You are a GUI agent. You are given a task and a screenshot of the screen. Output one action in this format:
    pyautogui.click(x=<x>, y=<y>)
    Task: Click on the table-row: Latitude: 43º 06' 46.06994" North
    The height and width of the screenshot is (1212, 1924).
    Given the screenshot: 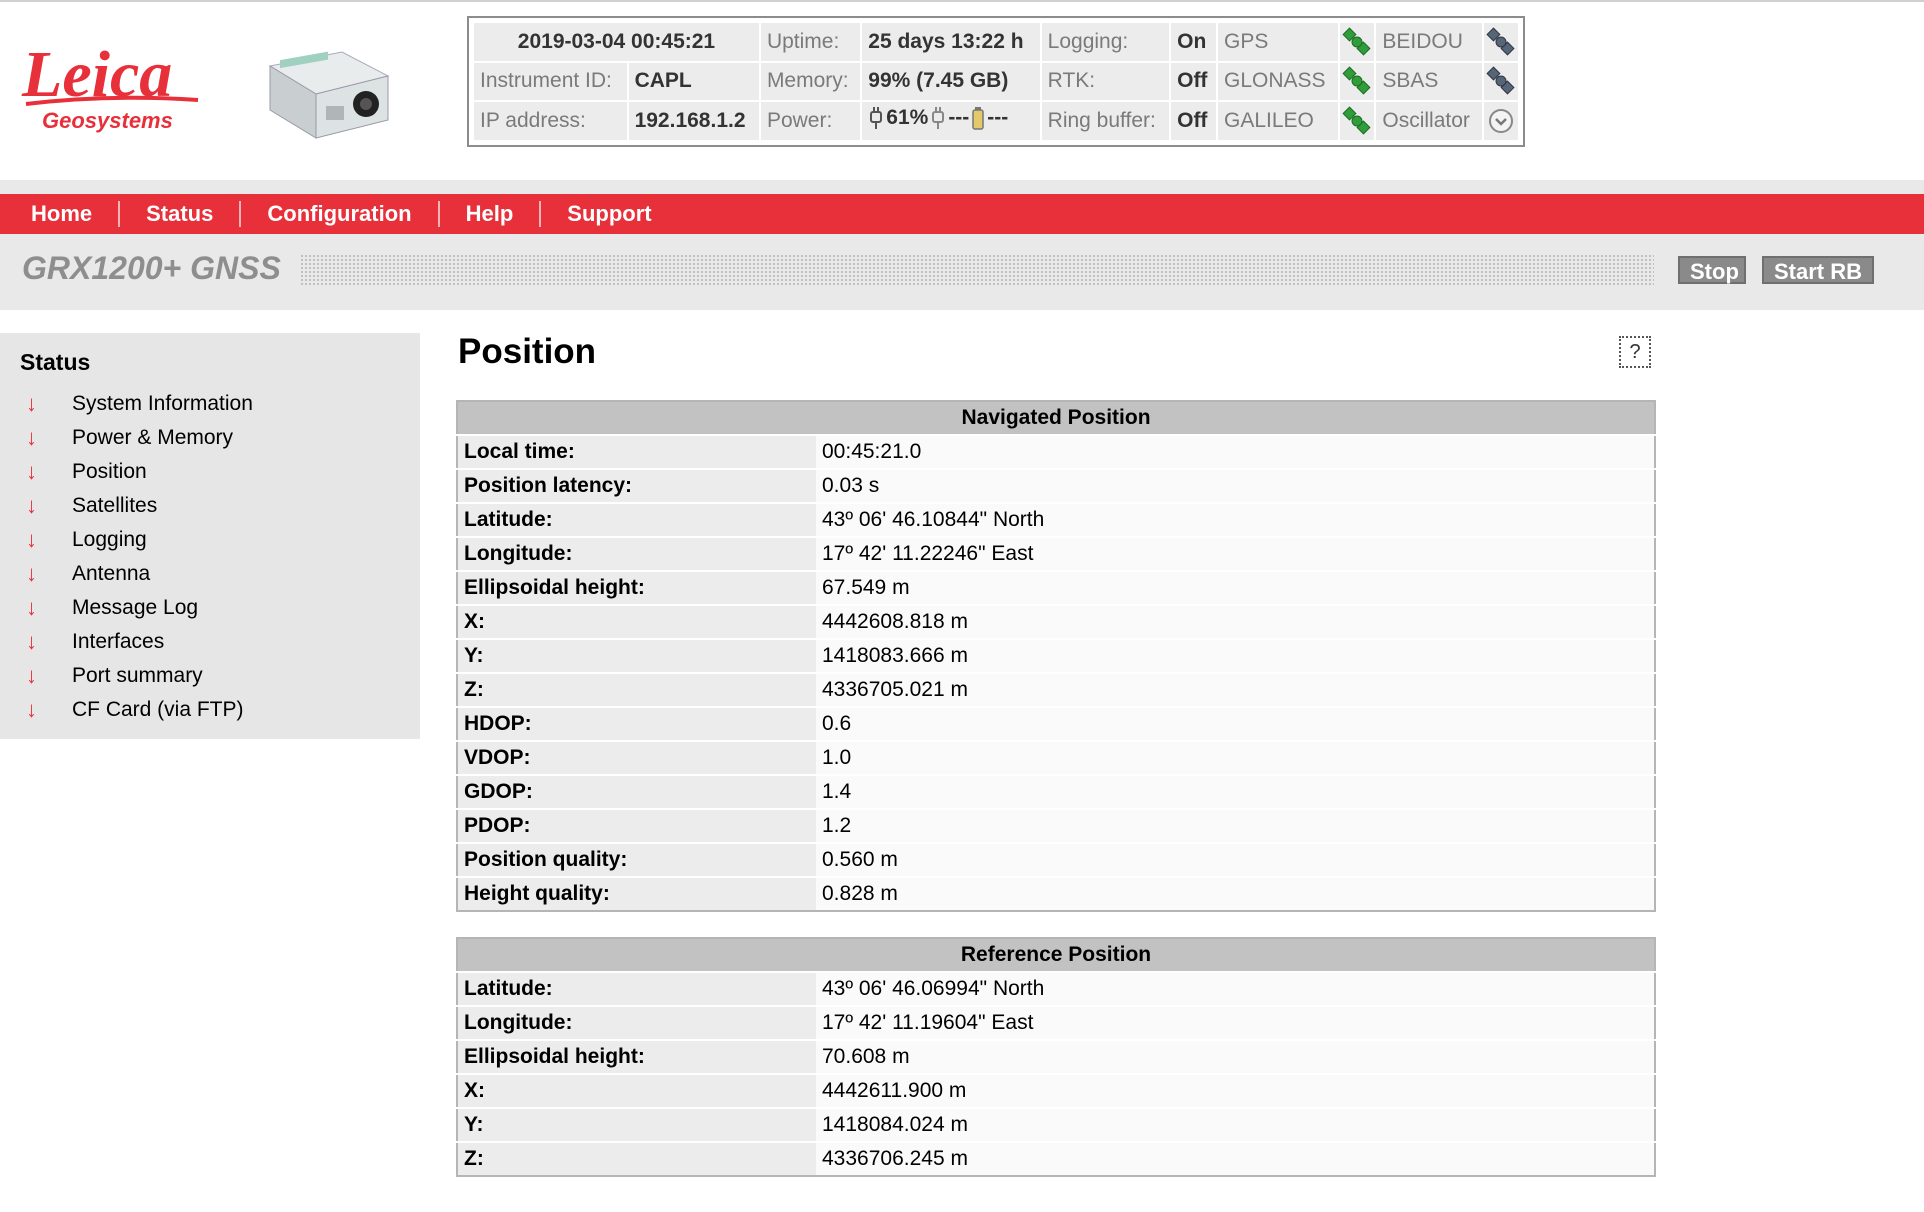 What is the action you would take?
    pyautogui.click(x=1056, y=988)
    